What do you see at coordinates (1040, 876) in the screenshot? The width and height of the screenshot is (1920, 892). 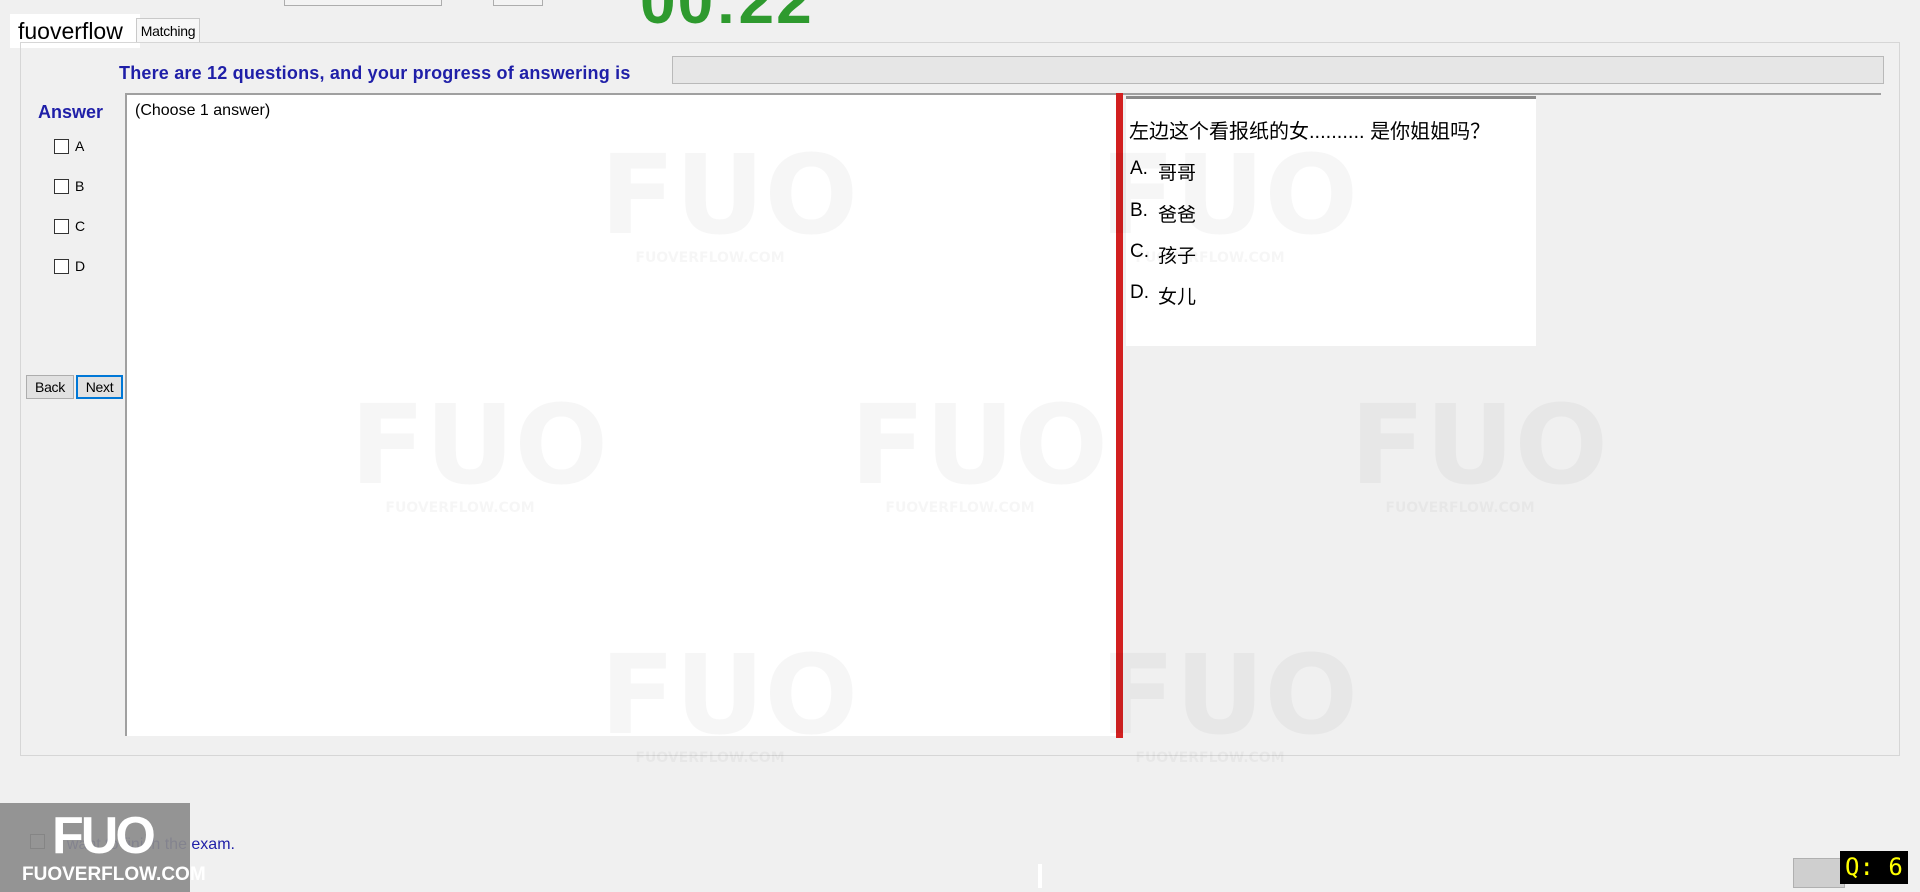 I see `bottom-marker` at bounding box center [1040, 876].